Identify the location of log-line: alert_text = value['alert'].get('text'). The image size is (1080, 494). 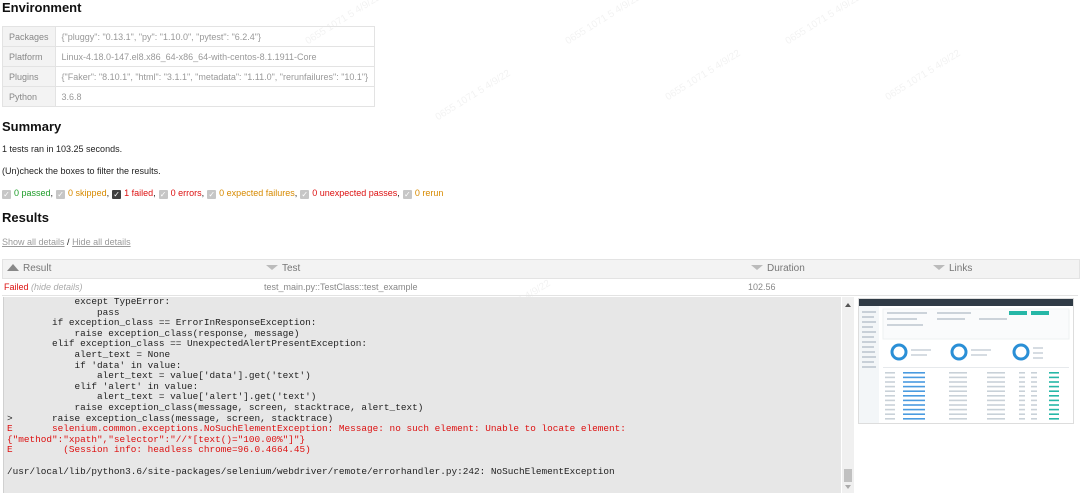
(162, 397).